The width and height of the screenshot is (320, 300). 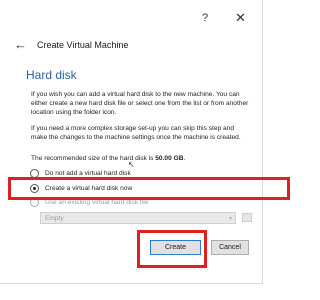 I want to click on dialog-title: Create Virtual Machine, so click(x=83, y=45).